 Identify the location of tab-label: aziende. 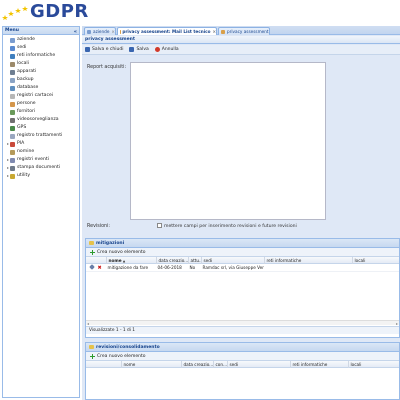
(101, 31).